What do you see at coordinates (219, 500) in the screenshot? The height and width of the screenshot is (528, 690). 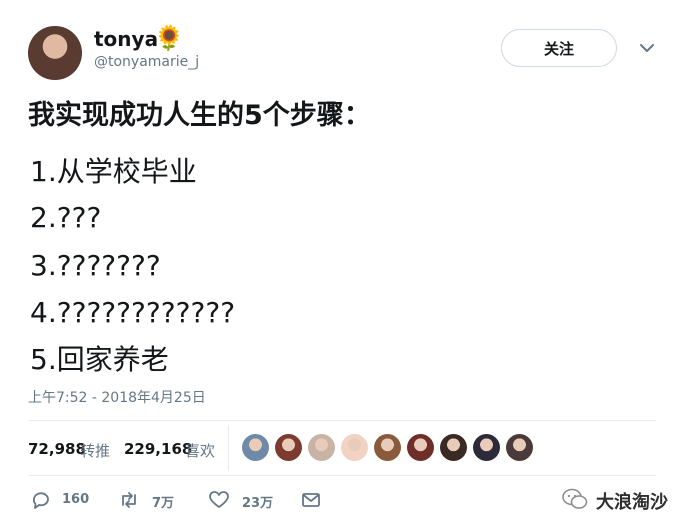 I see `heart-icon` at bounding box center [219, 500].